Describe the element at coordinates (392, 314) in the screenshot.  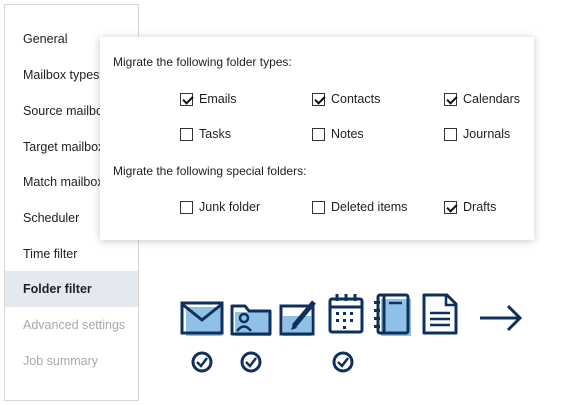
I see `journal-icon` at that location.